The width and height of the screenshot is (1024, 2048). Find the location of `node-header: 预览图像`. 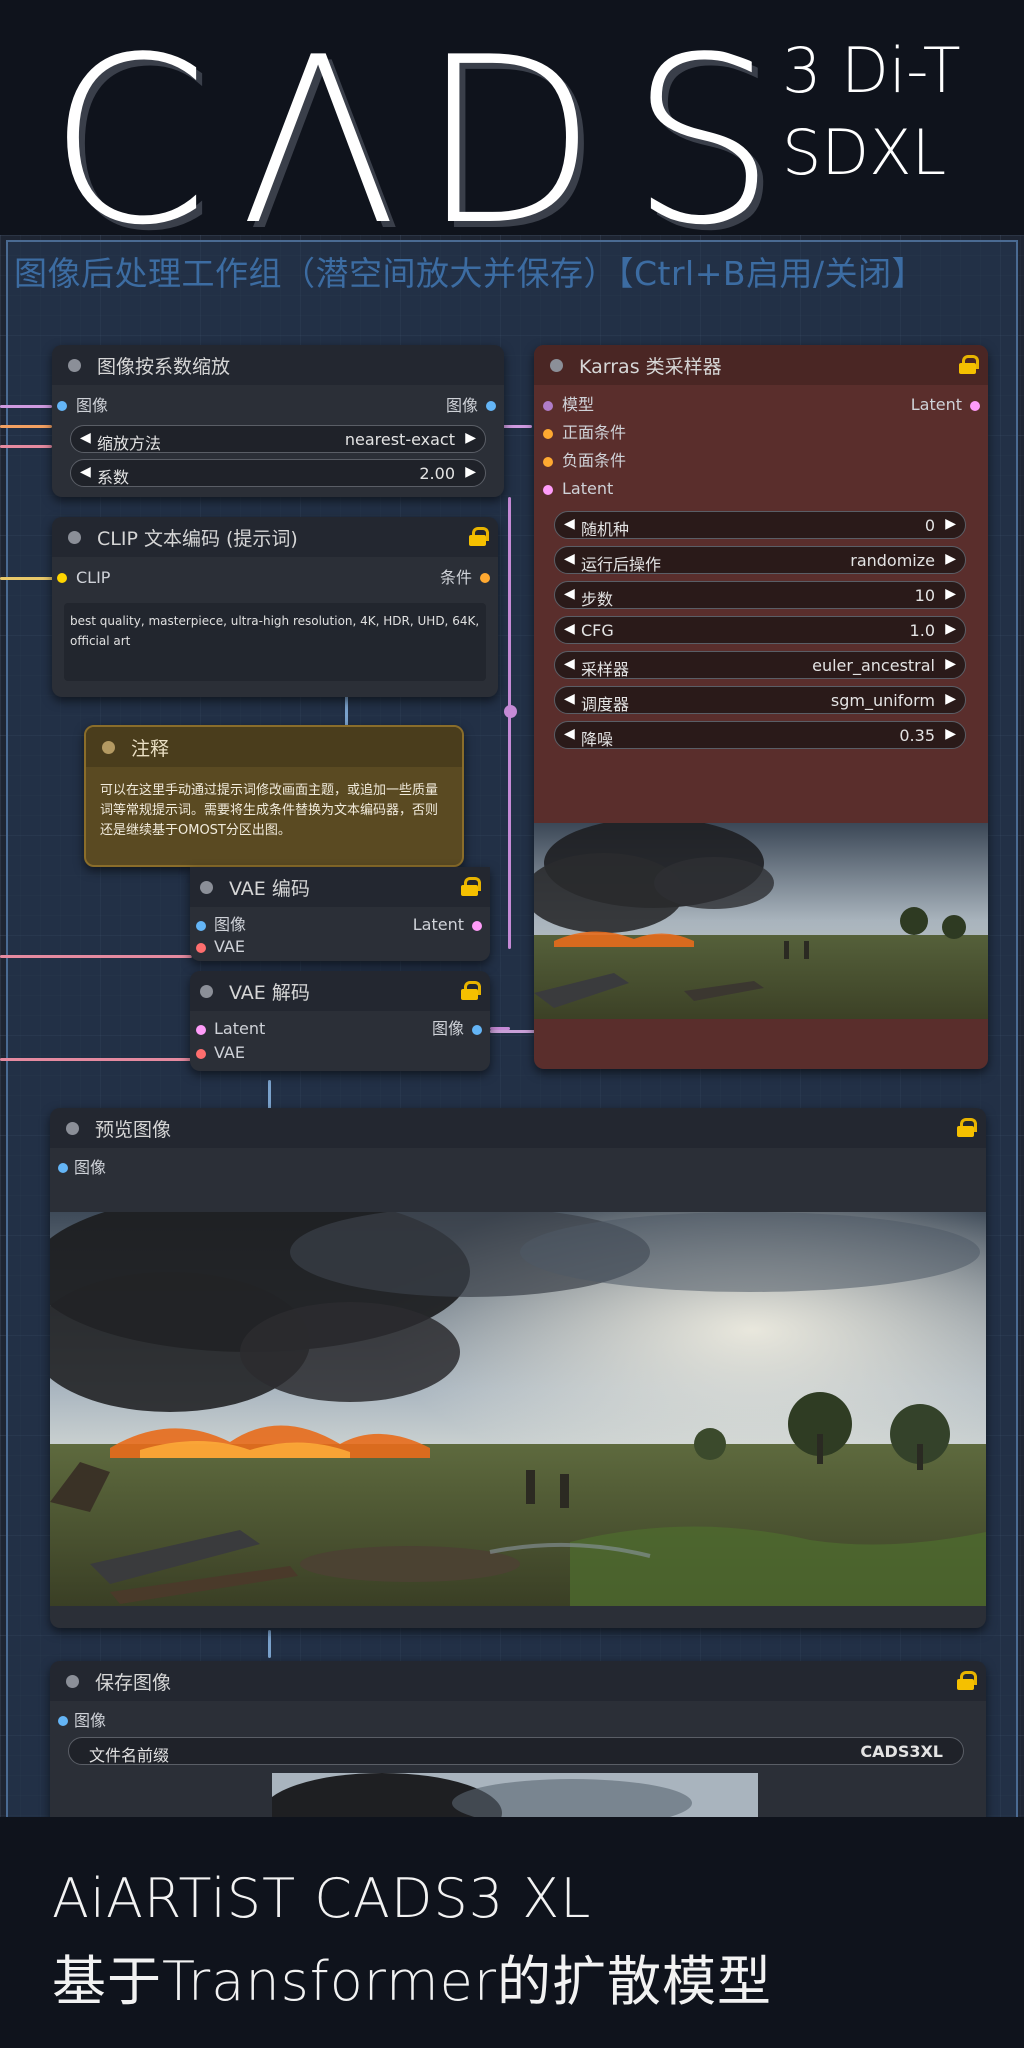

node-header: 预览图像 is located at coordinates (518, 1128).